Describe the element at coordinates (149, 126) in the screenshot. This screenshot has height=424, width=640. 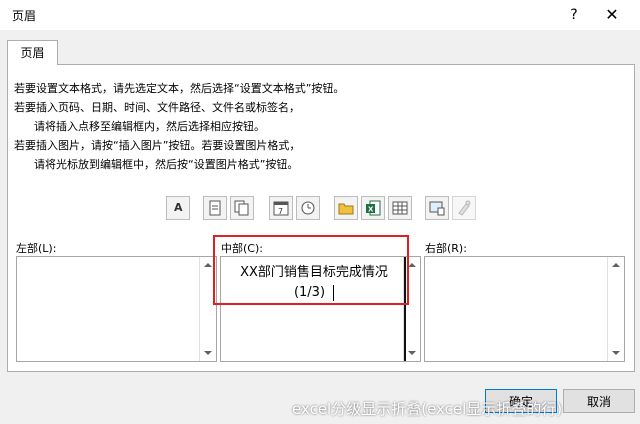
I see `instruction-line-3: 请将插入点移至编辑框内，然后选择相应按钮。` at that location.